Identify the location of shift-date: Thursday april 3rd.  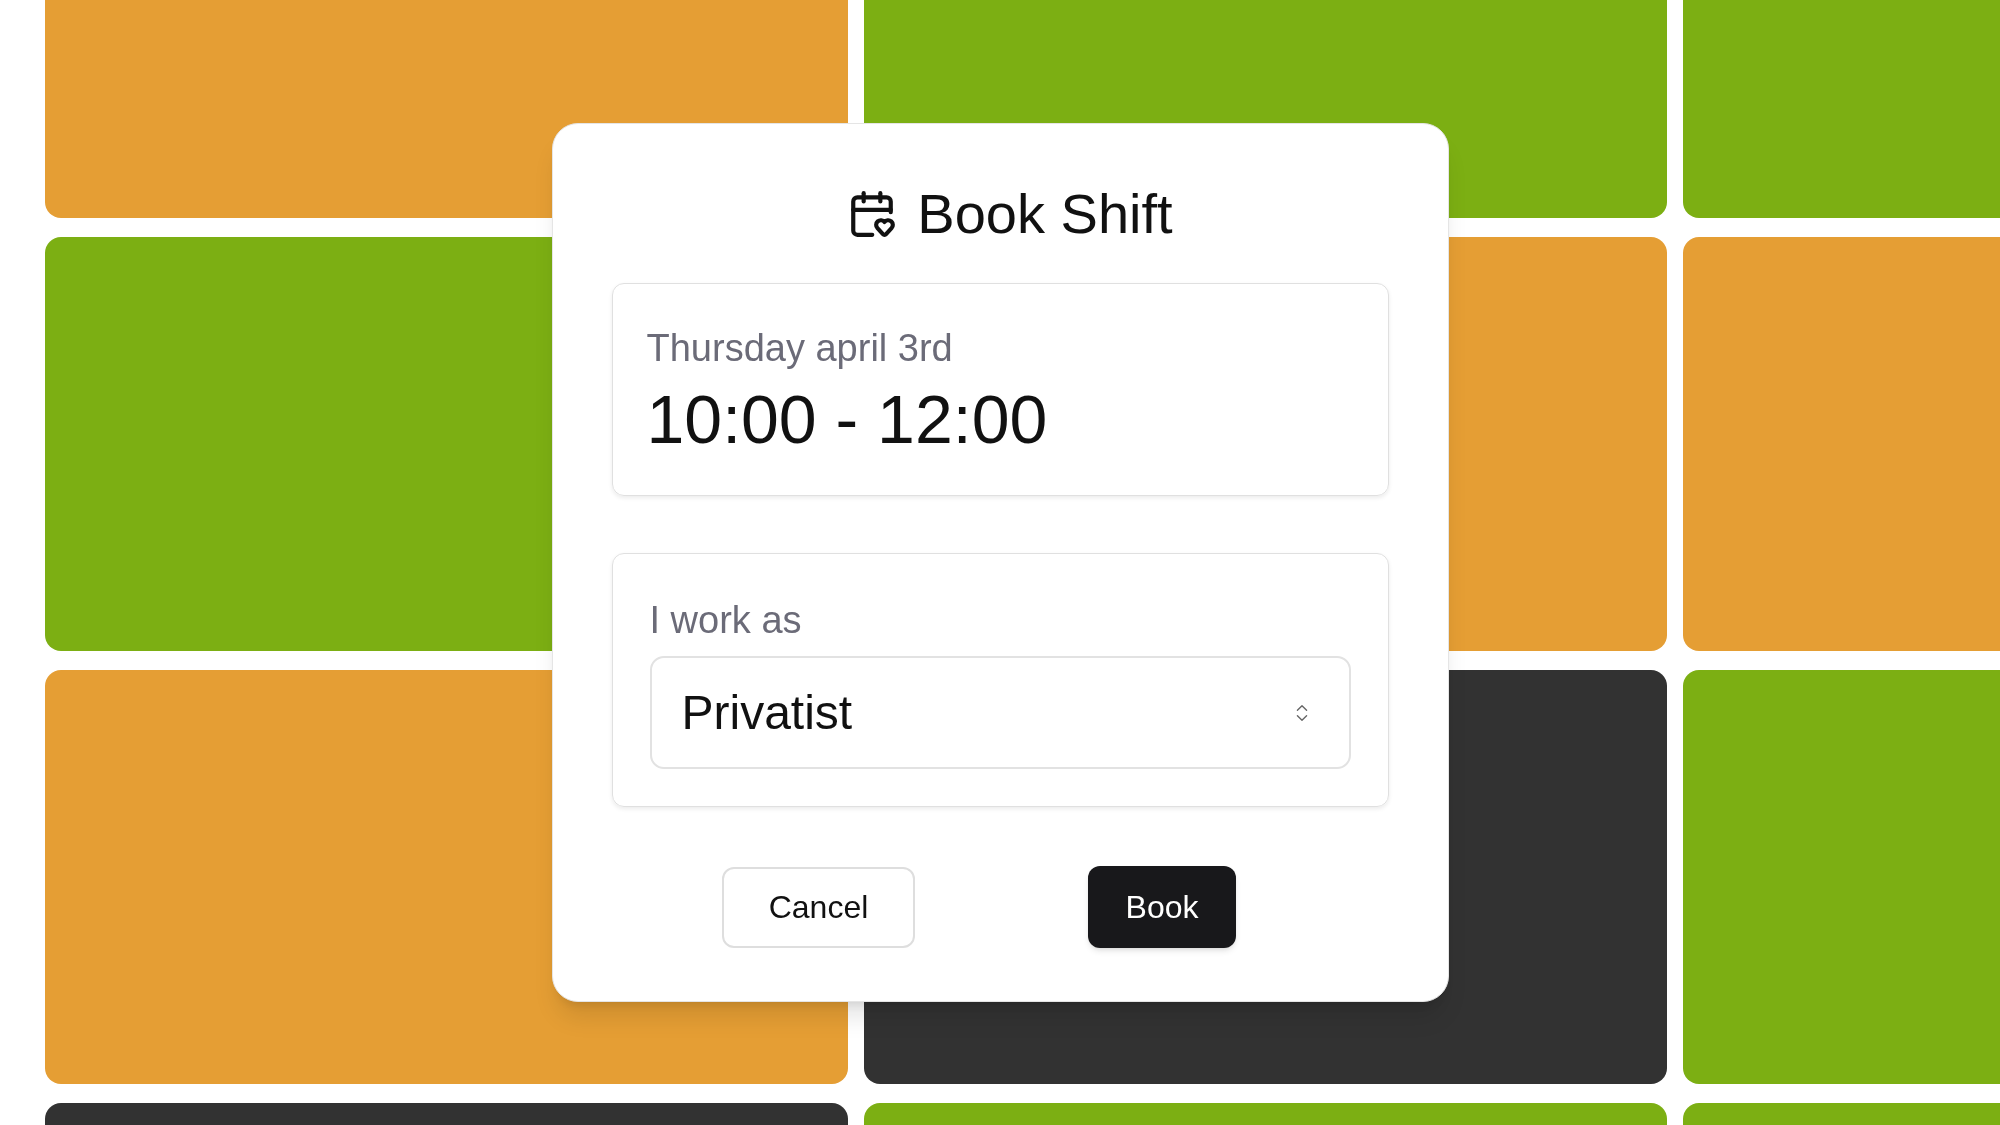
(800, 348).